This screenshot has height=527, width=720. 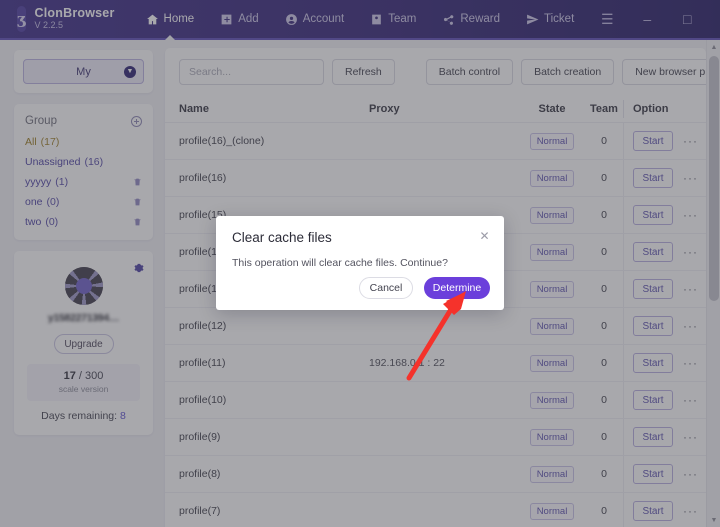 I want to click on close-icon: ✕, so click(x=484, y=236).